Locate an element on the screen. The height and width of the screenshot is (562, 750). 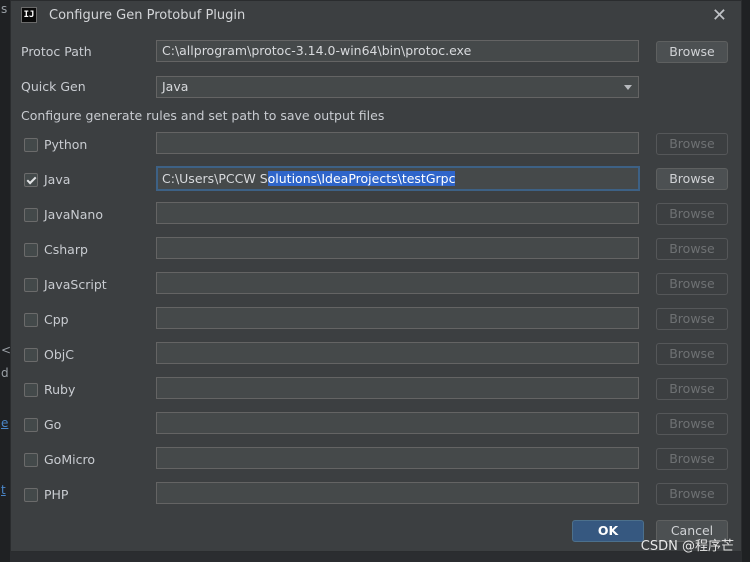
checkbox-cpp is located at coordinates (31, 320).